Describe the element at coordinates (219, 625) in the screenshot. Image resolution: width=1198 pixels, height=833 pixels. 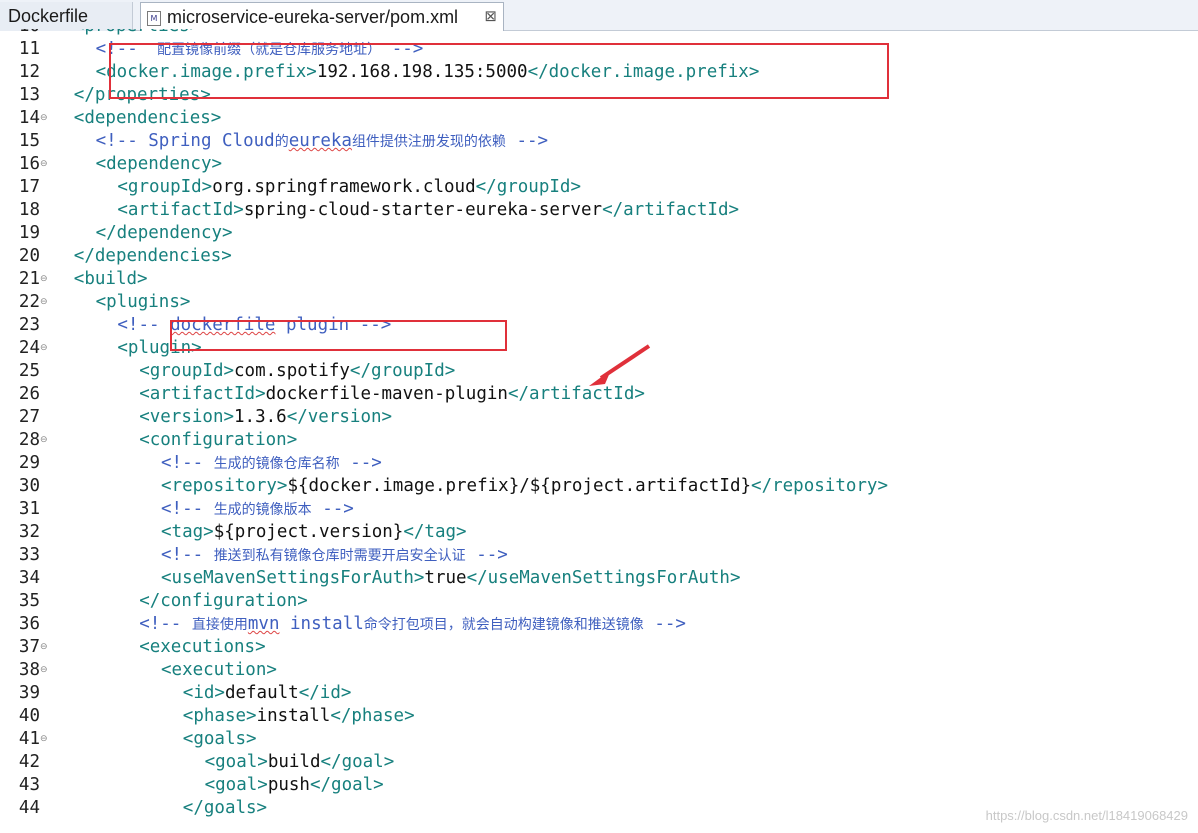
I see `xml-comment: 直接使用` at that location.